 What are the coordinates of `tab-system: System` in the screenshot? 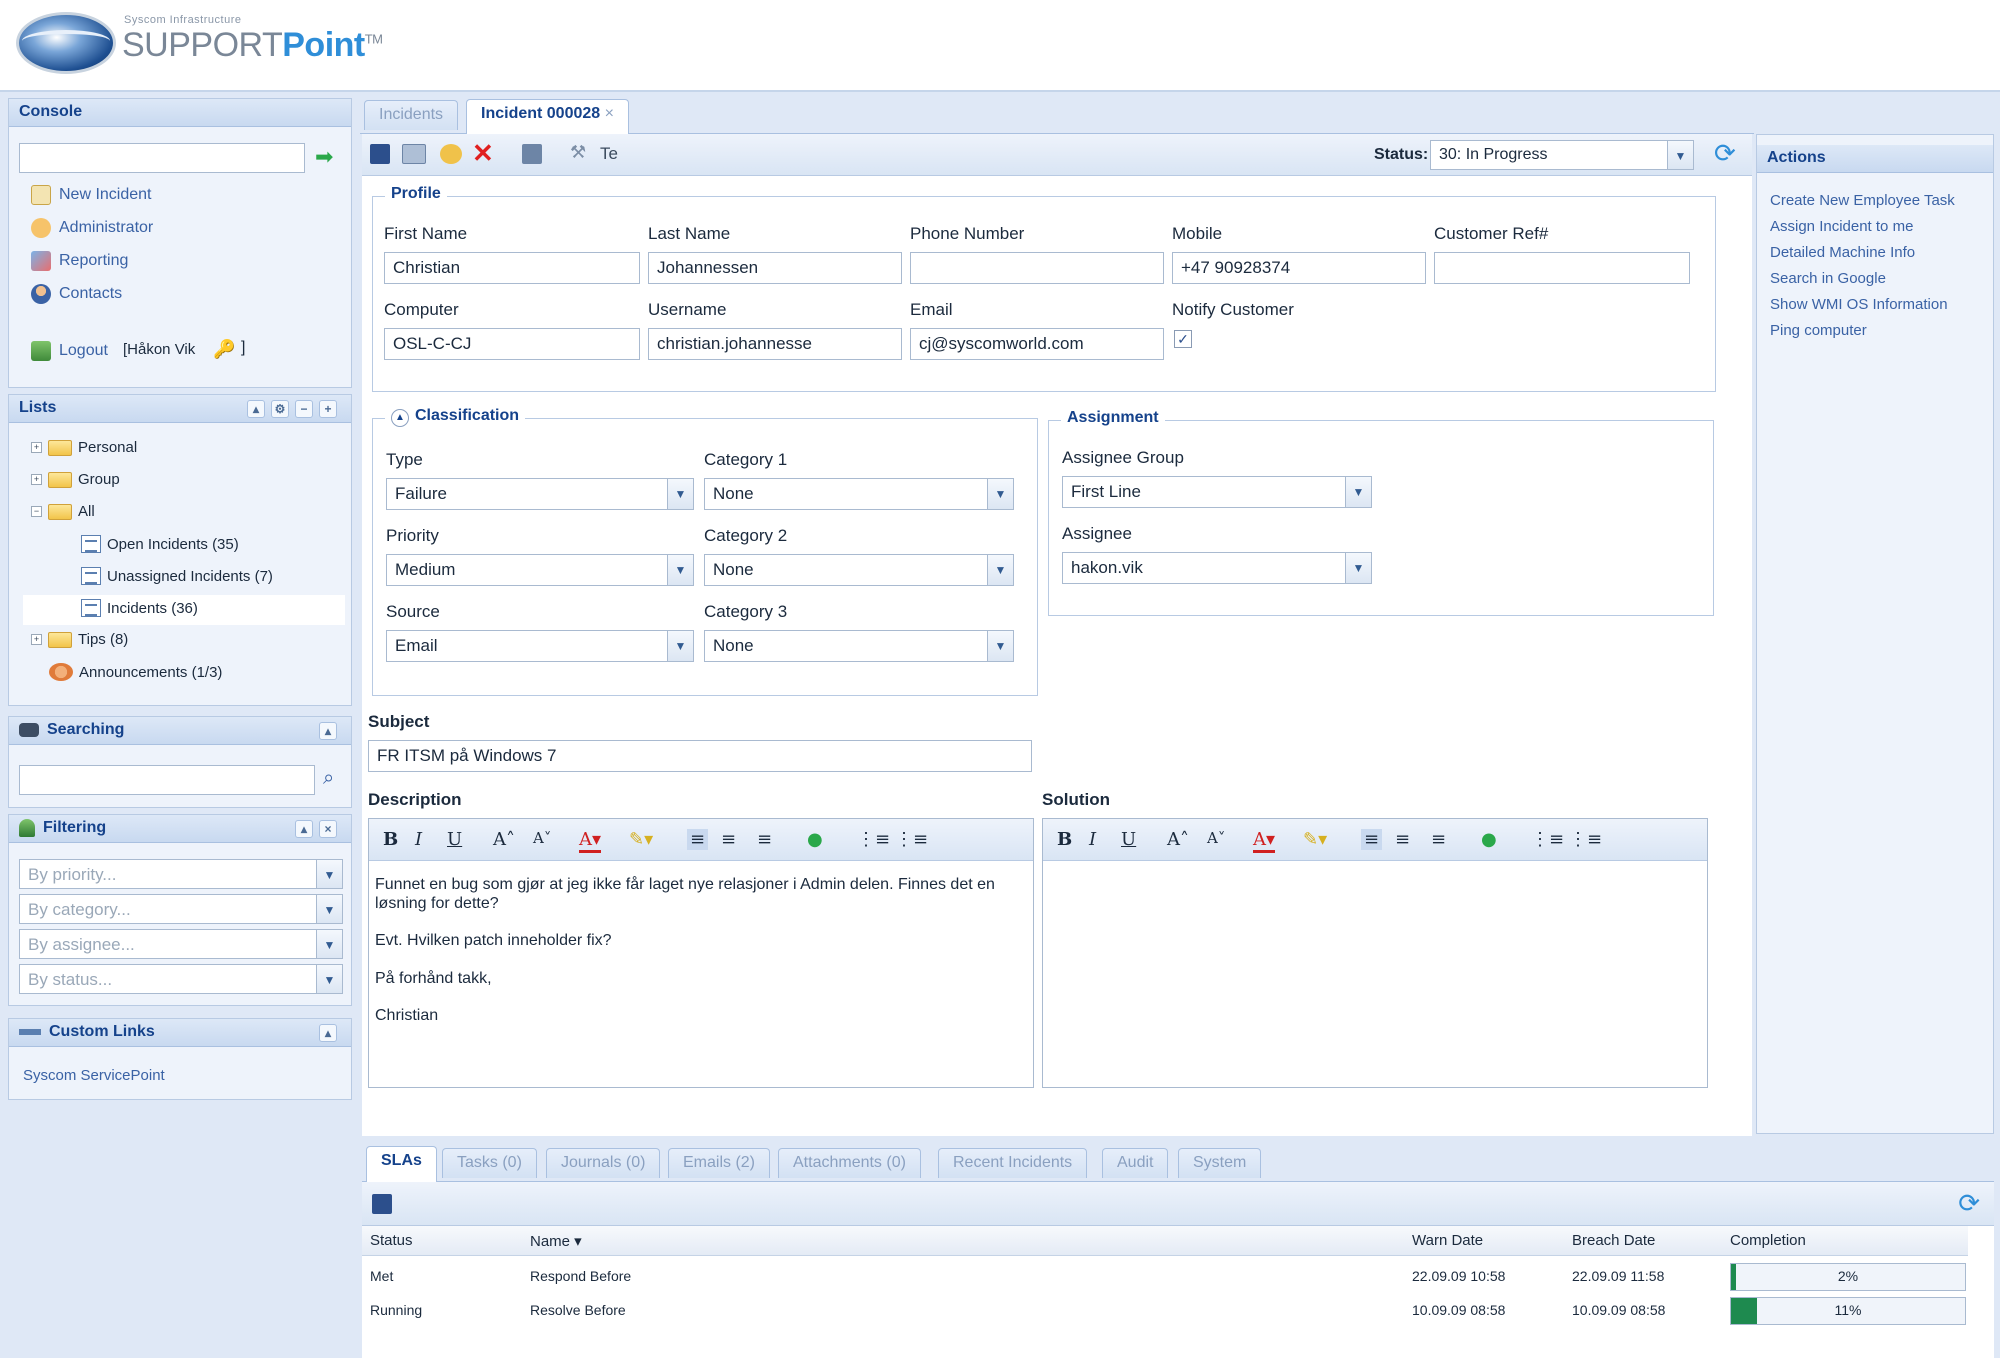 It's located at (1220, 1163).